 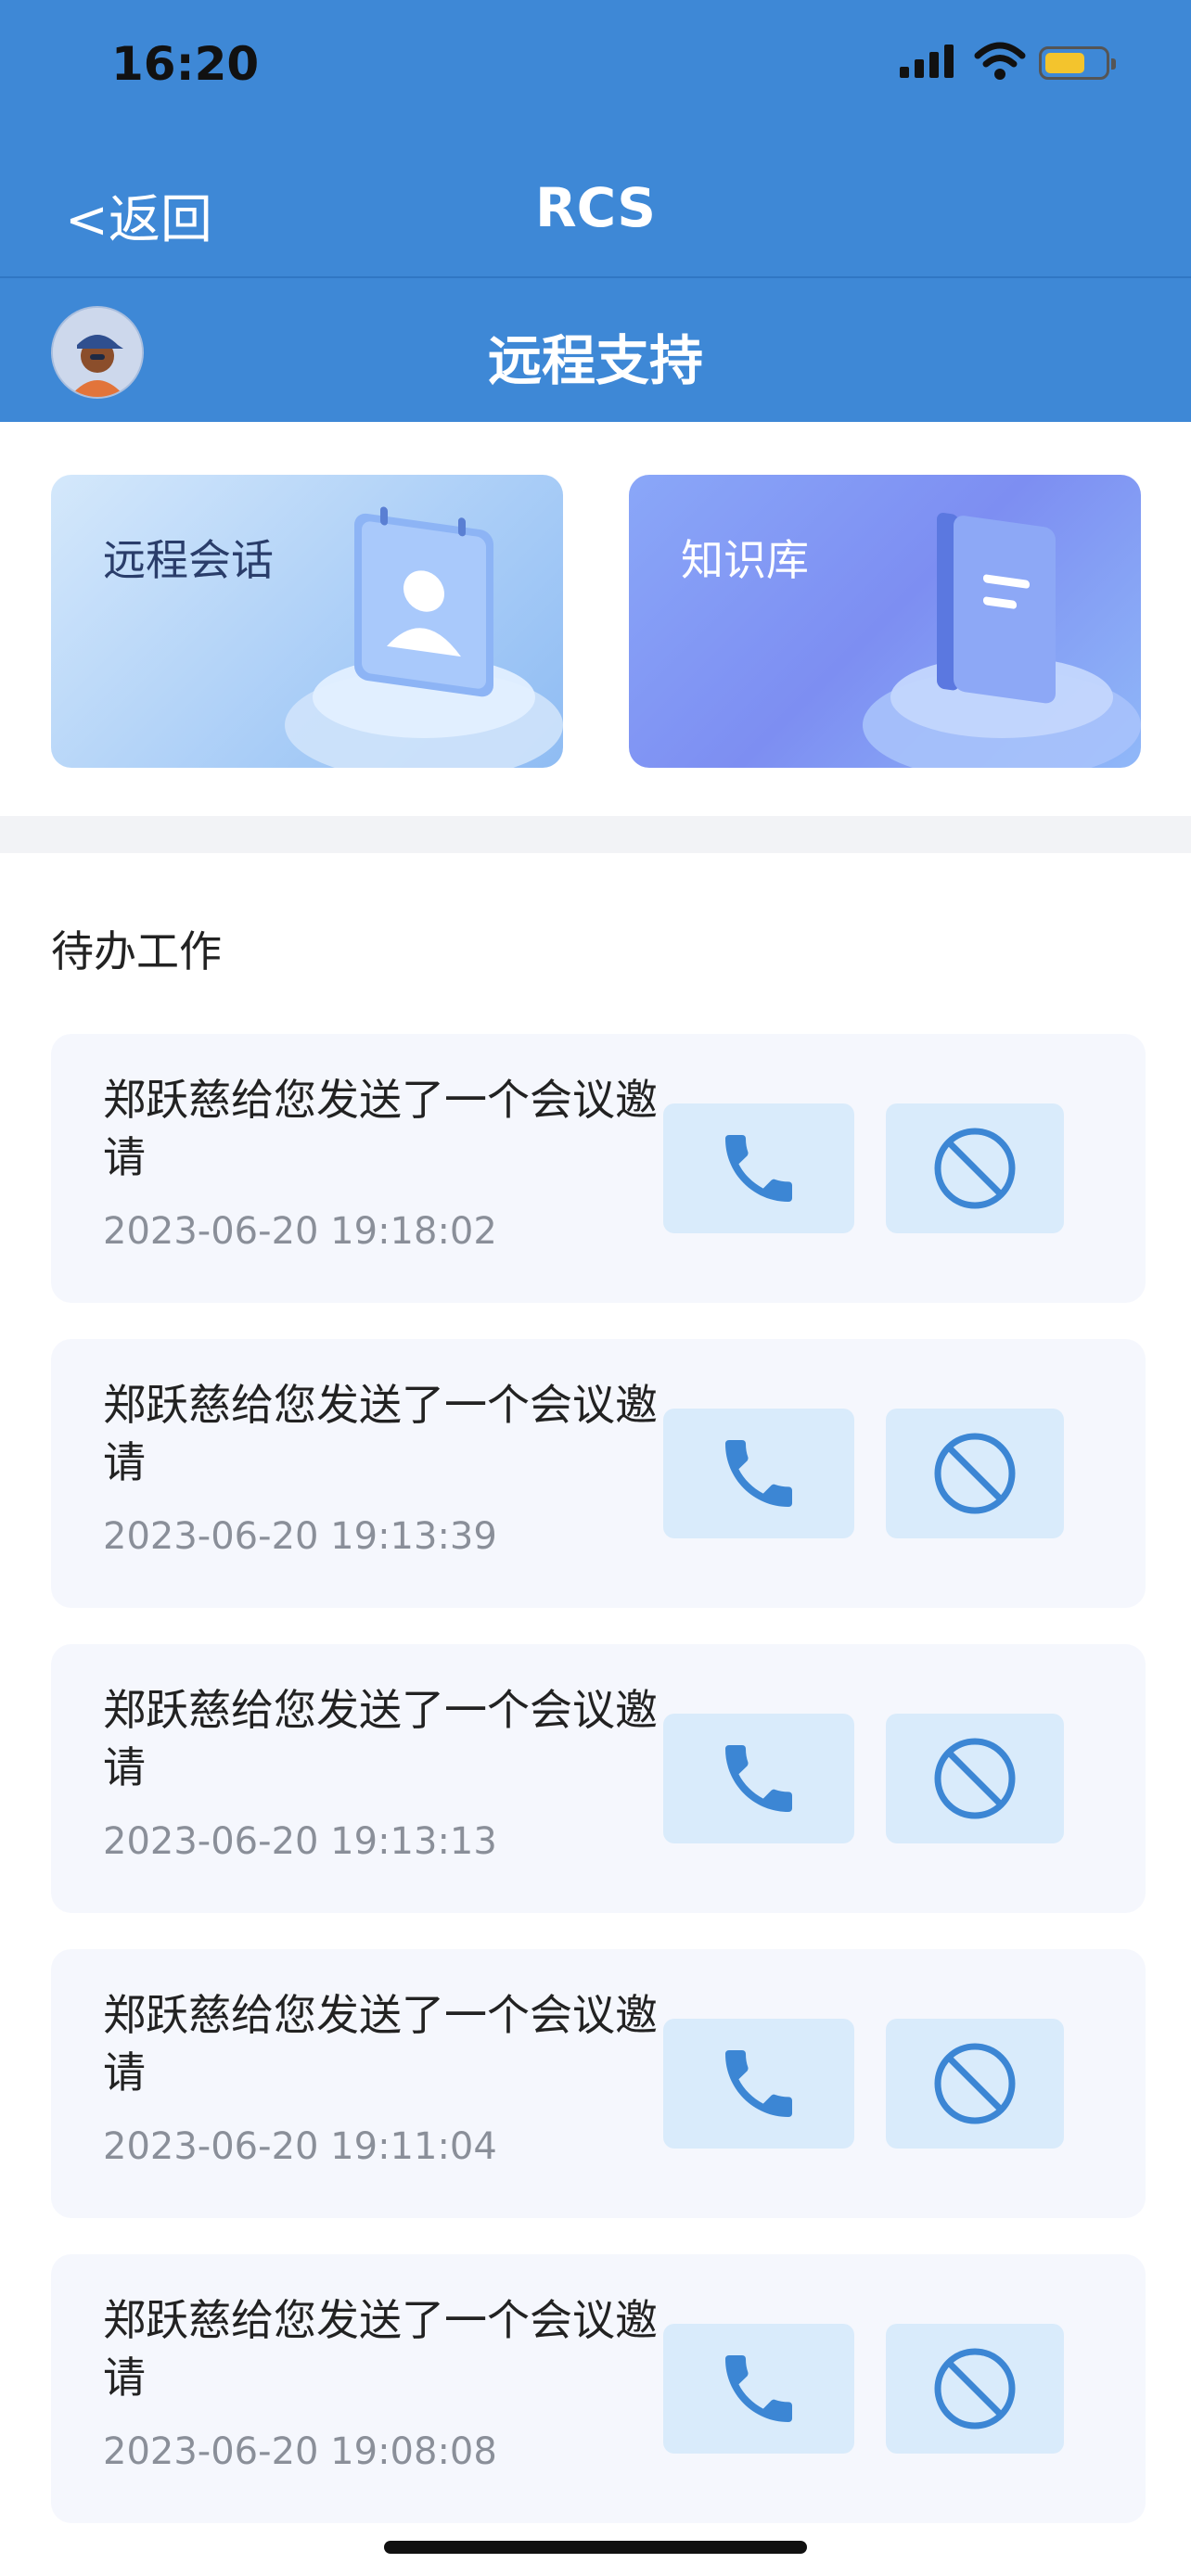 I want to click on signal-icon, so click(x=927, y=61).